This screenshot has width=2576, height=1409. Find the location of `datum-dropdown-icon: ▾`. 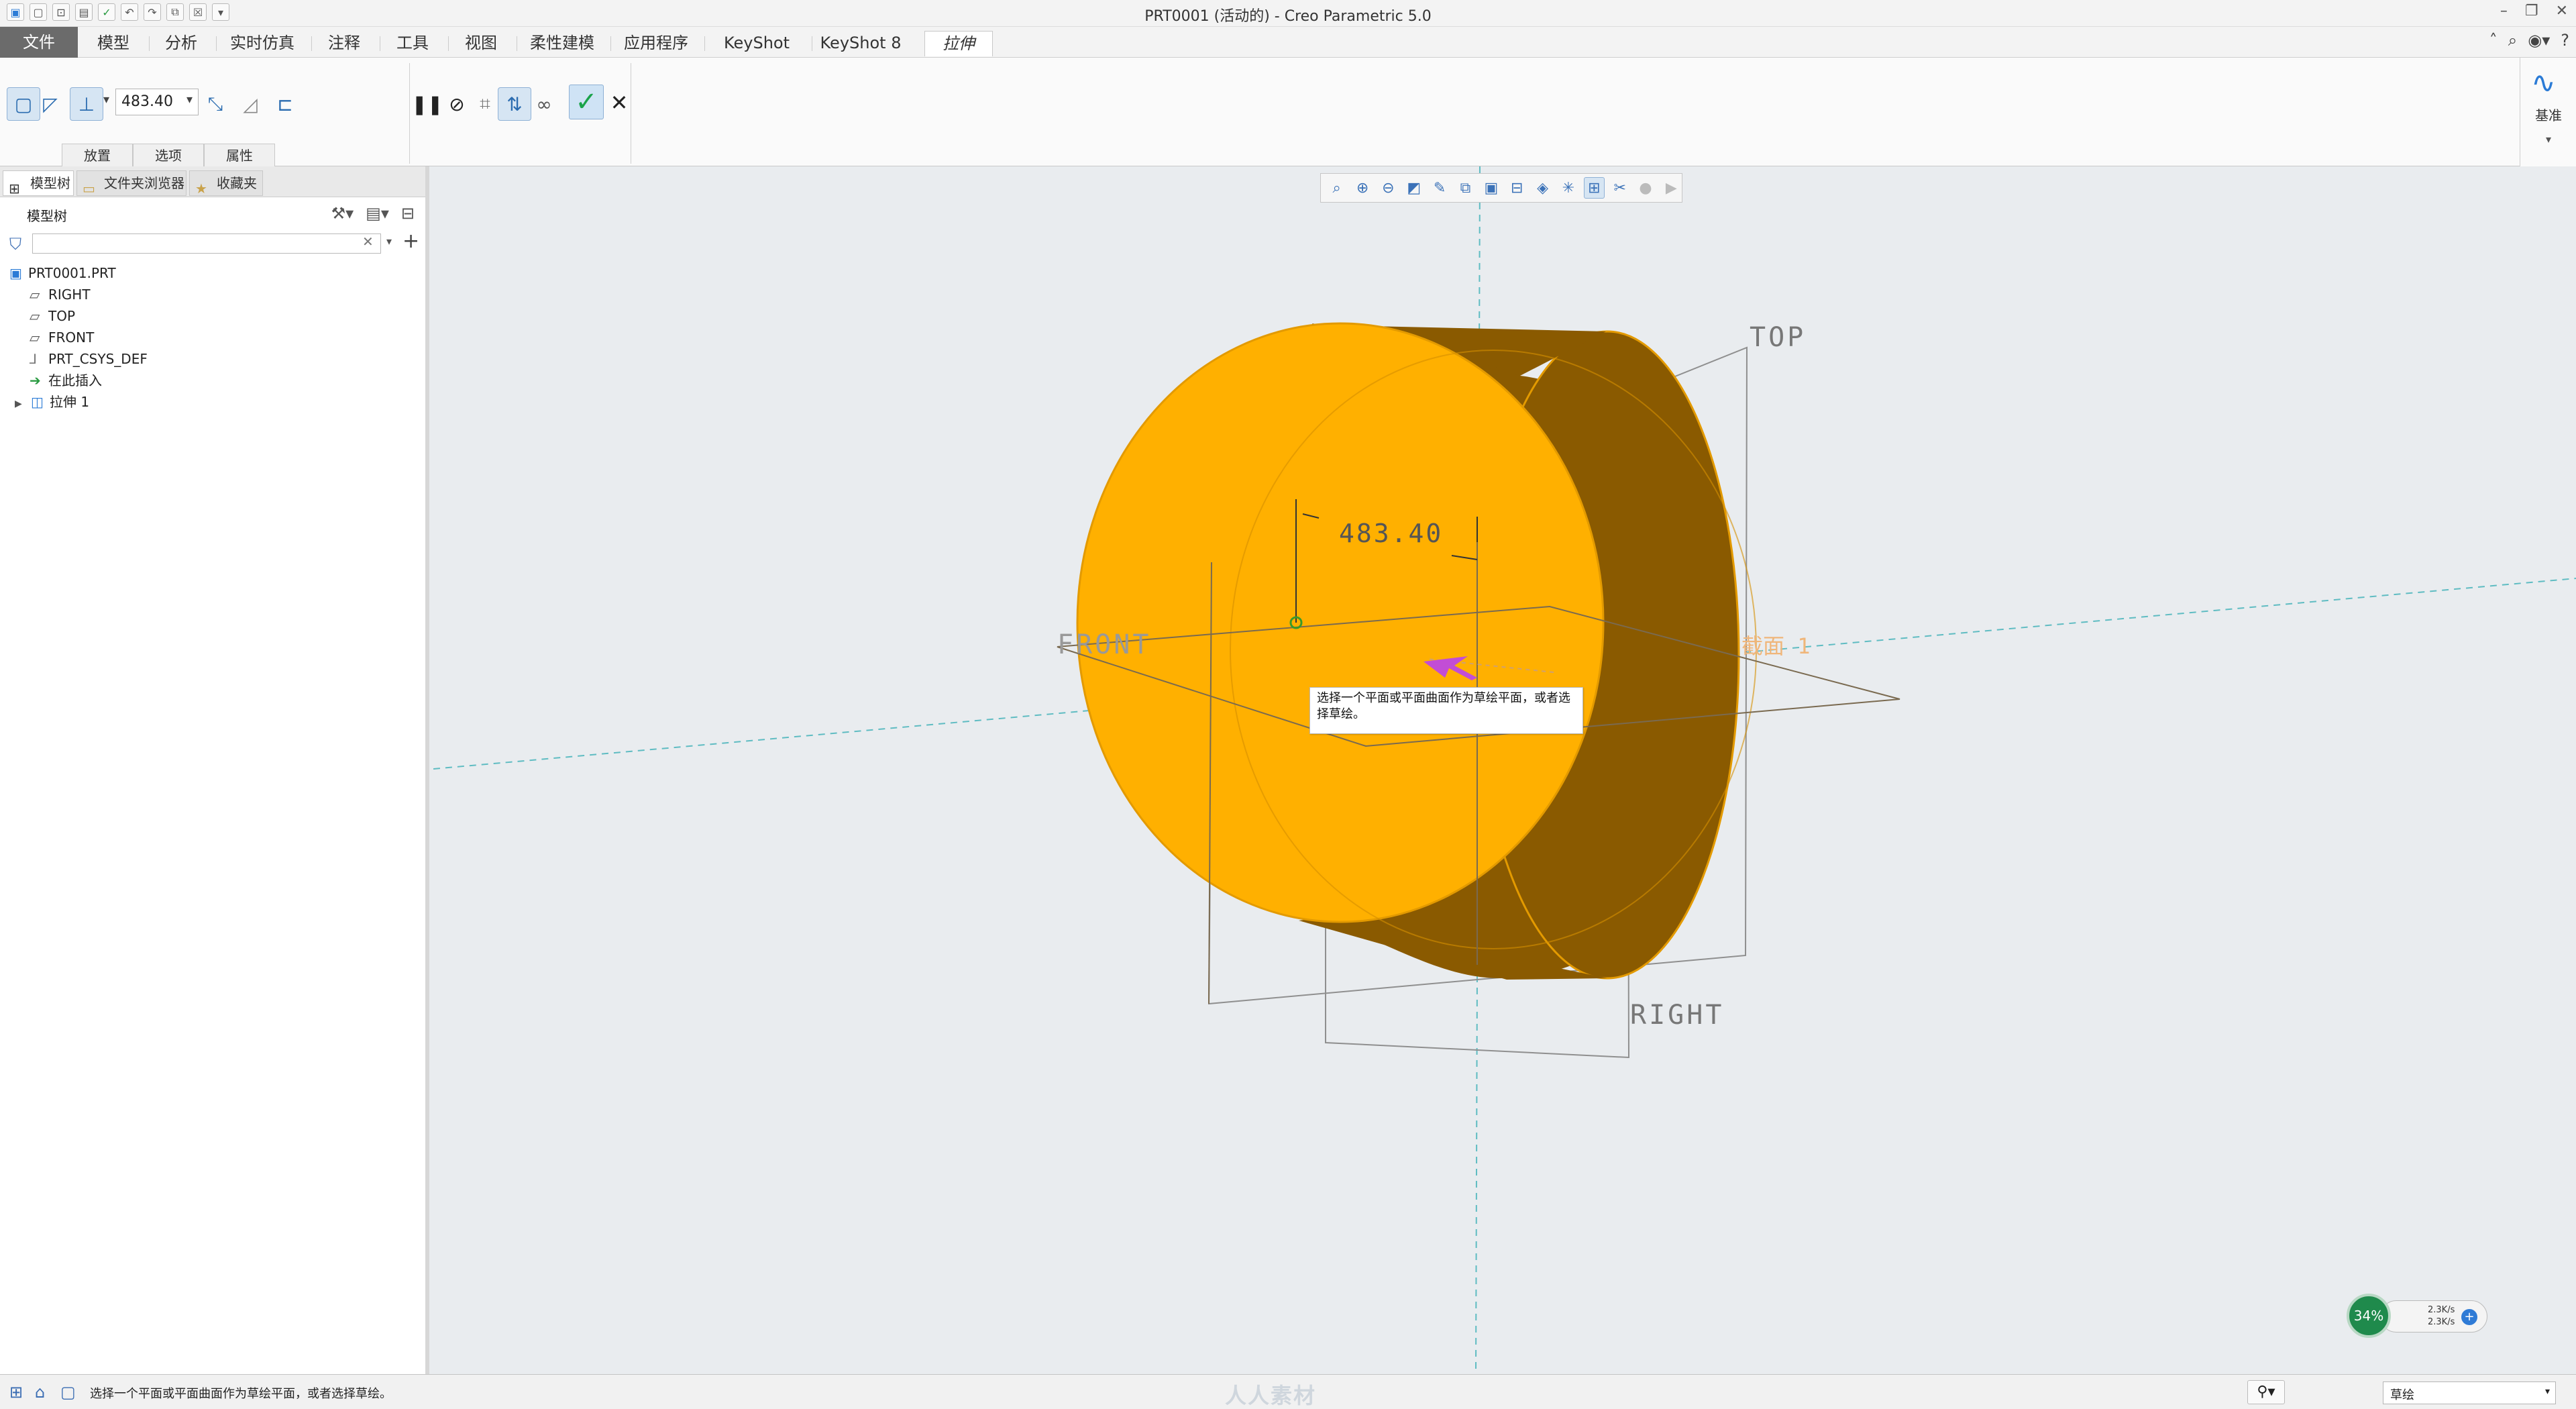

datum-dropdown-icon: ▾ is located at coordinates (2548, 139).